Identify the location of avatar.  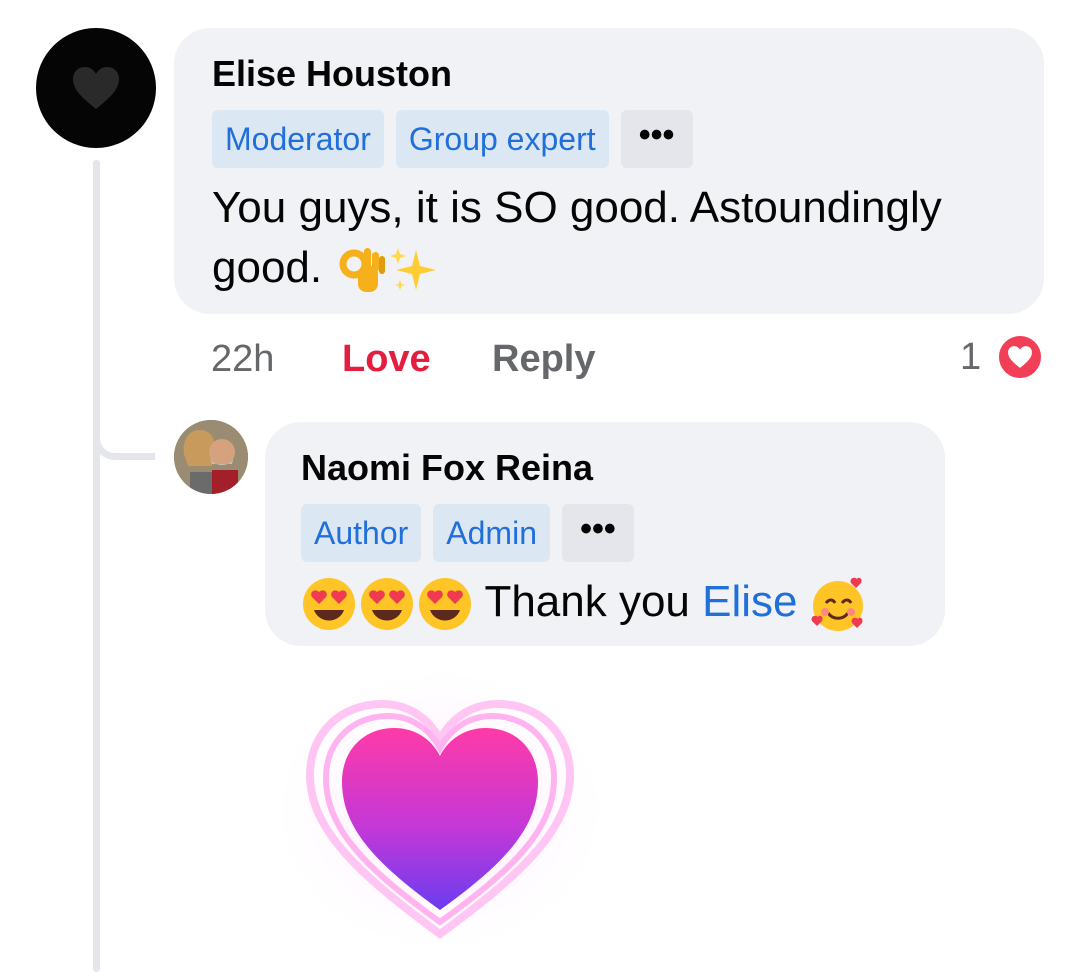
(96, 88).